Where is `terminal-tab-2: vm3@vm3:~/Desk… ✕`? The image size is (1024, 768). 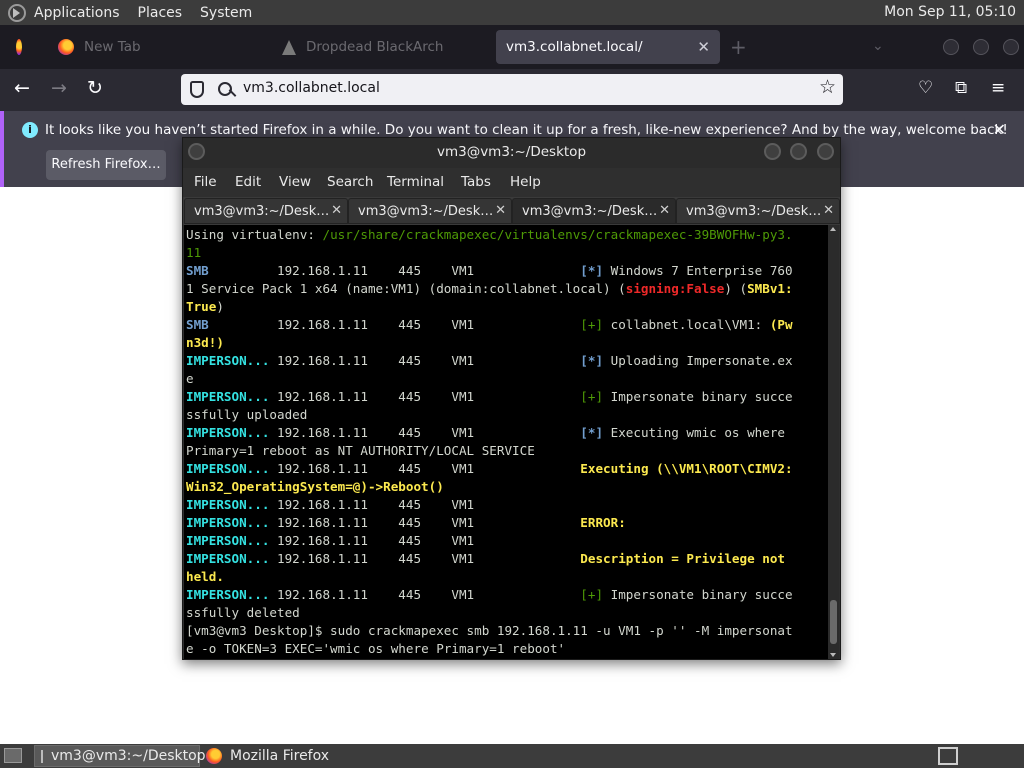
terminal-tab-2: vm3@vm3:~/Desk… ✕ is located at coordinates (430, 211).